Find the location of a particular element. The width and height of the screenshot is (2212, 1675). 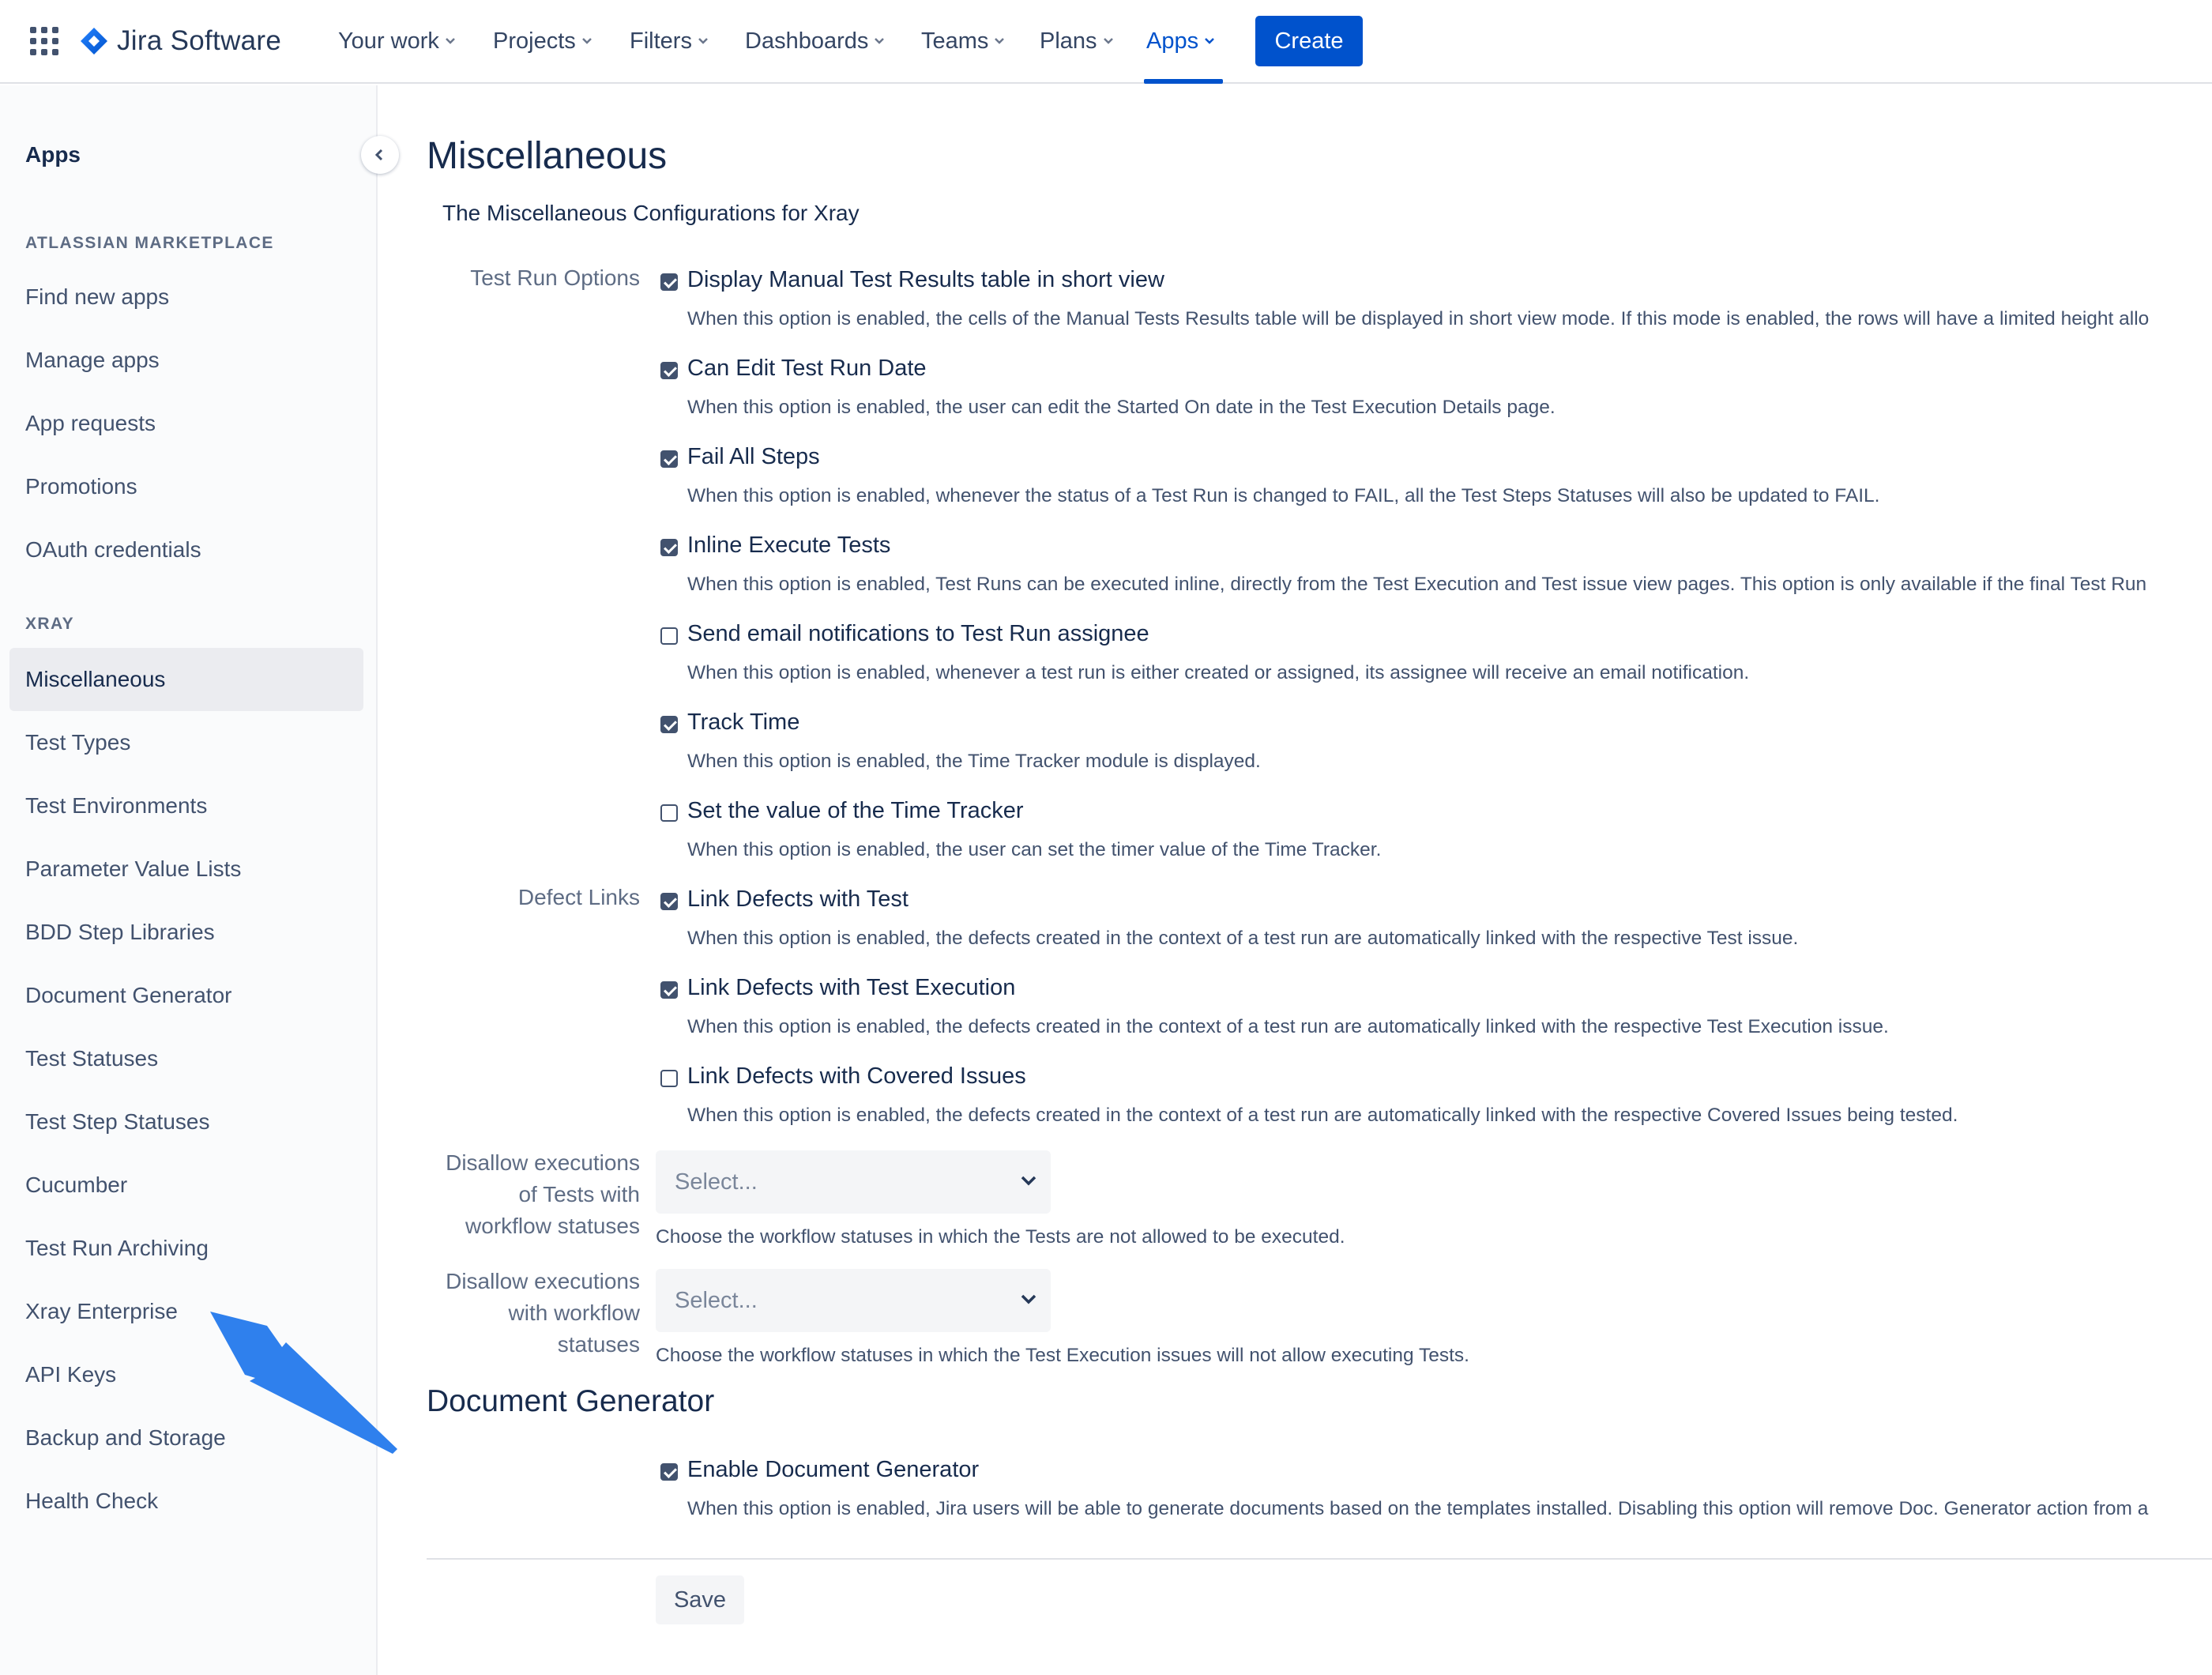

app-switcher-icon is located at coordinates (44, 41).